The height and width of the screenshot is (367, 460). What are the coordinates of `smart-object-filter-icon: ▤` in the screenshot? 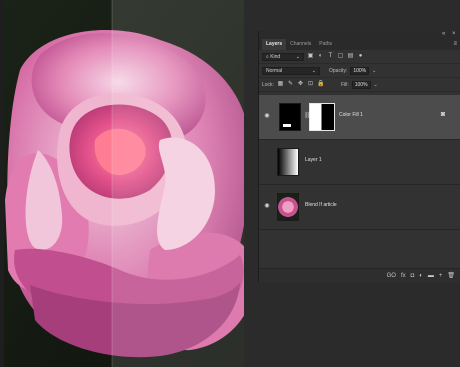 It's located at (350, 56).